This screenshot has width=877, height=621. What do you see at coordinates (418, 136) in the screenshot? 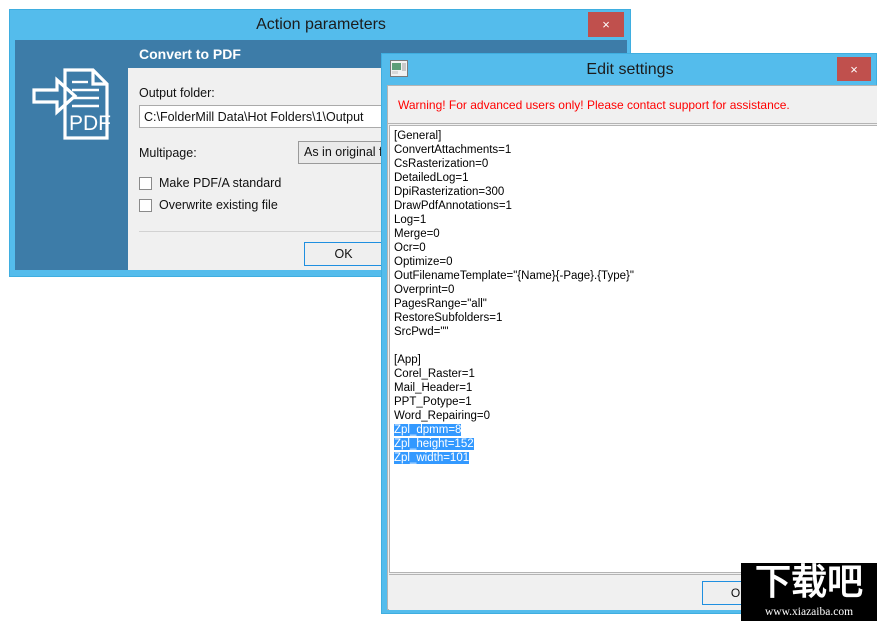
I see `settings-line: [General]` at bounding box center [418, 136].